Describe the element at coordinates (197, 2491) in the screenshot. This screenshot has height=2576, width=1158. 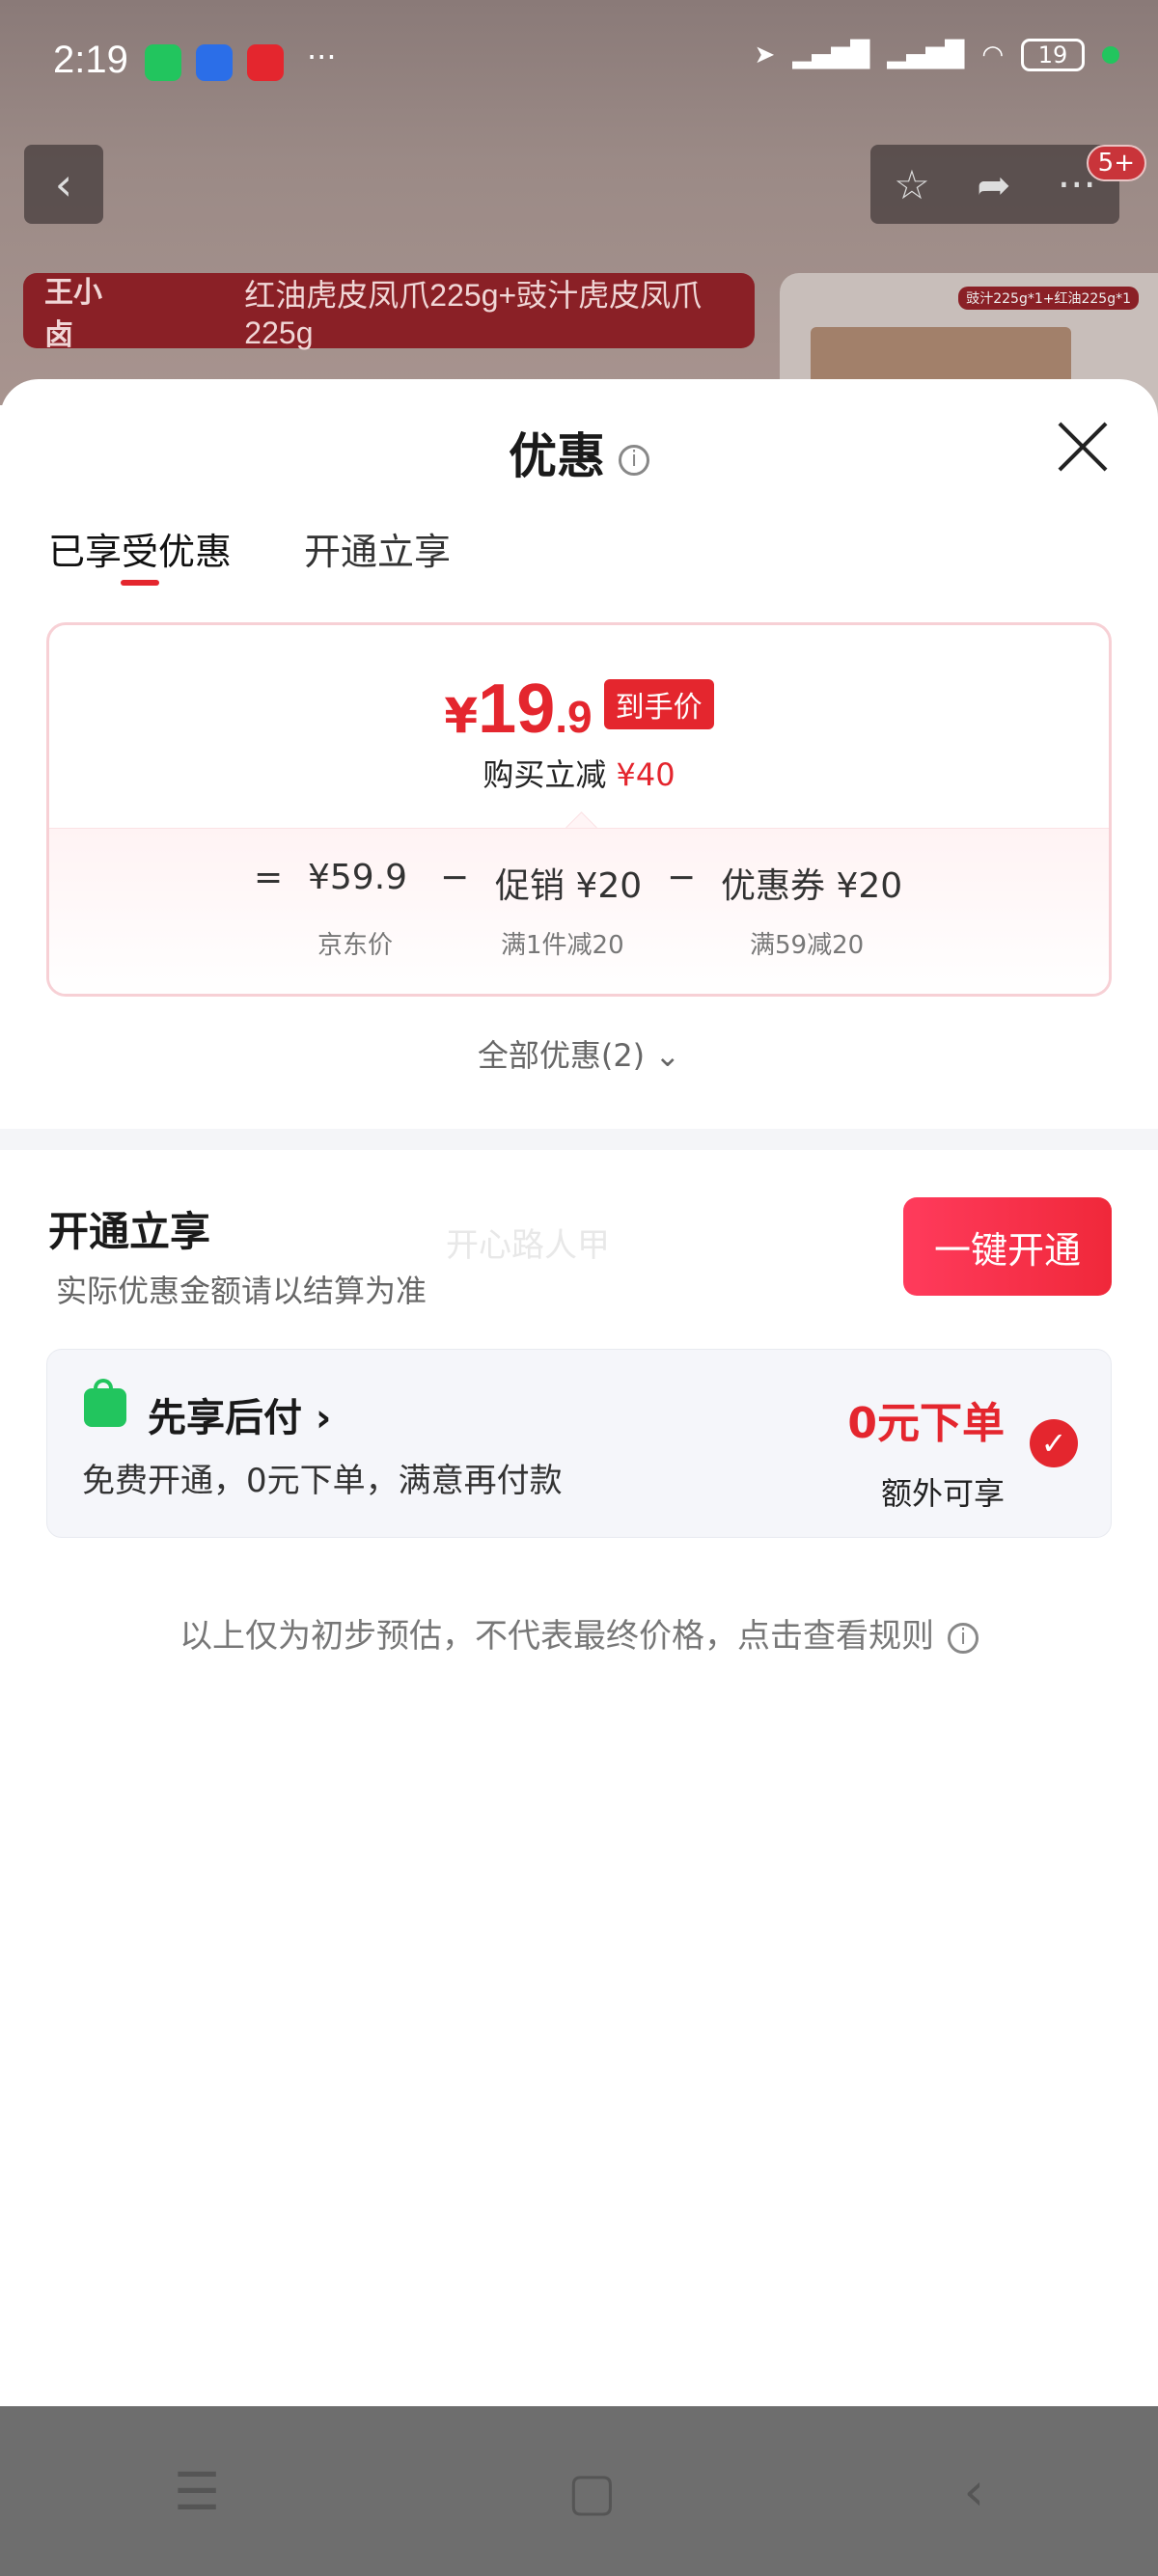
I see `menu-icon: ☰` at that location.